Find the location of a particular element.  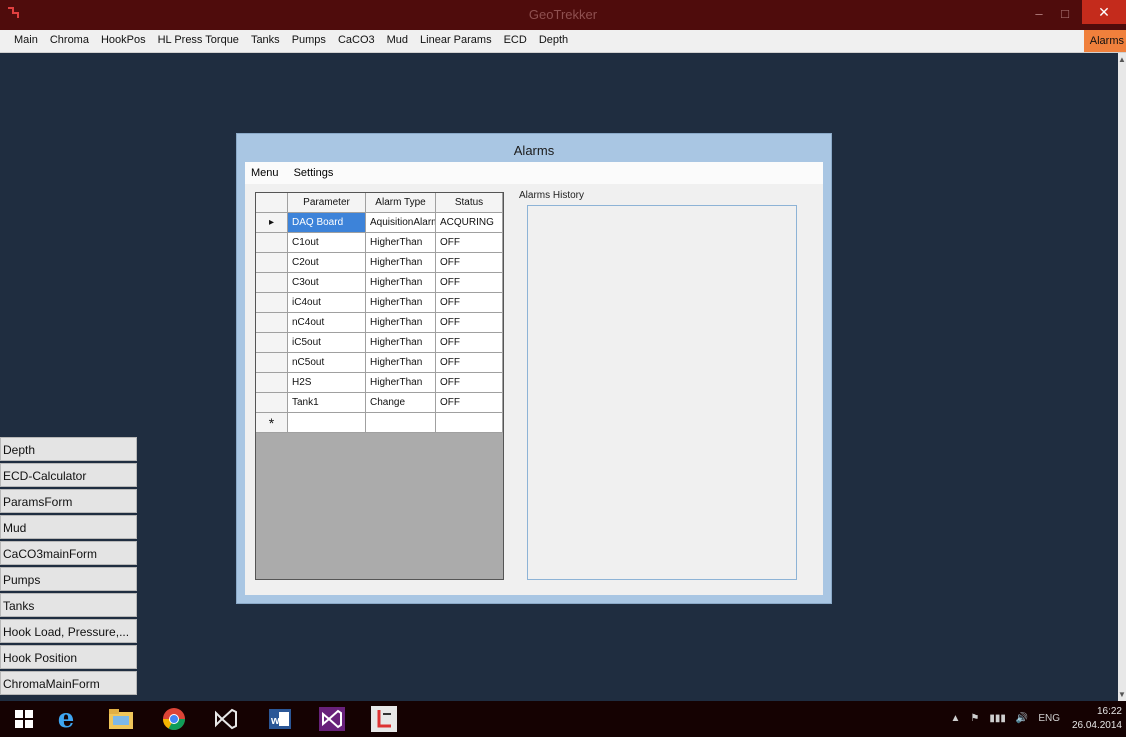

table-row: C3out HigherThan OFF is located at coordinates (379, 283).